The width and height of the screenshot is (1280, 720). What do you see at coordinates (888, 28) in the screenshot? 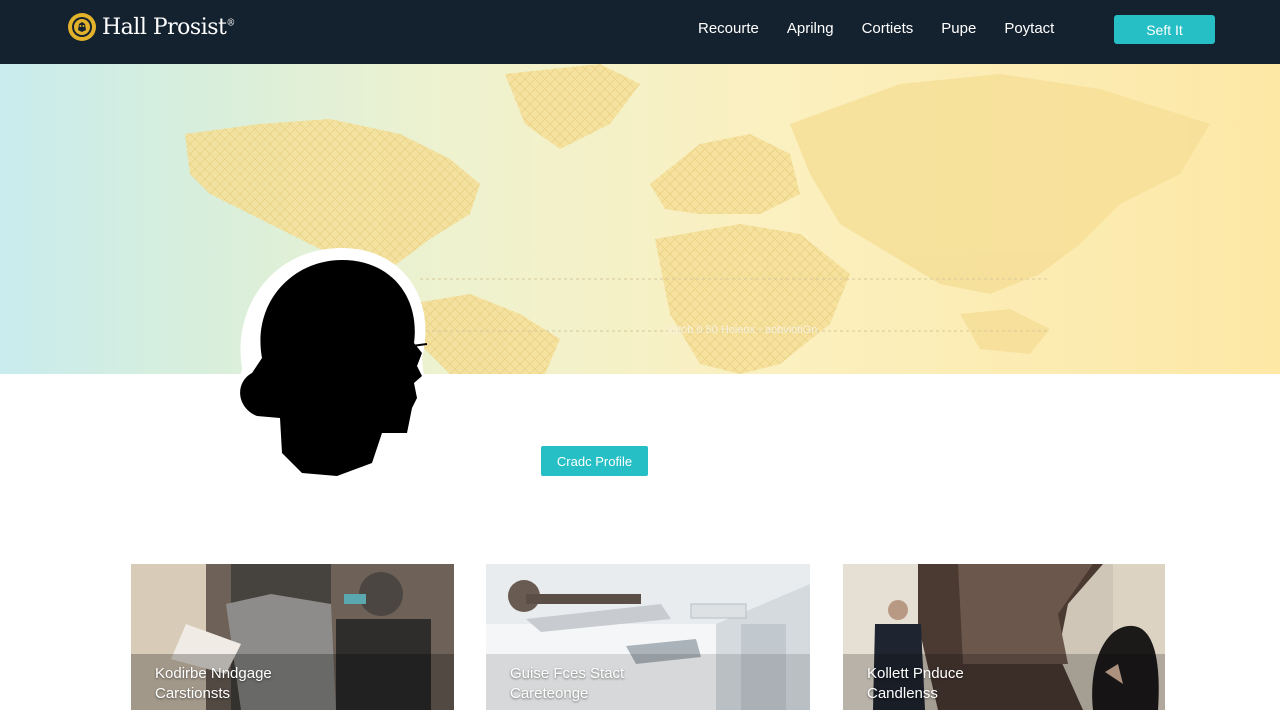
I see `nav-item-cortiets: Cortiets` at bounding box center [888, 28].